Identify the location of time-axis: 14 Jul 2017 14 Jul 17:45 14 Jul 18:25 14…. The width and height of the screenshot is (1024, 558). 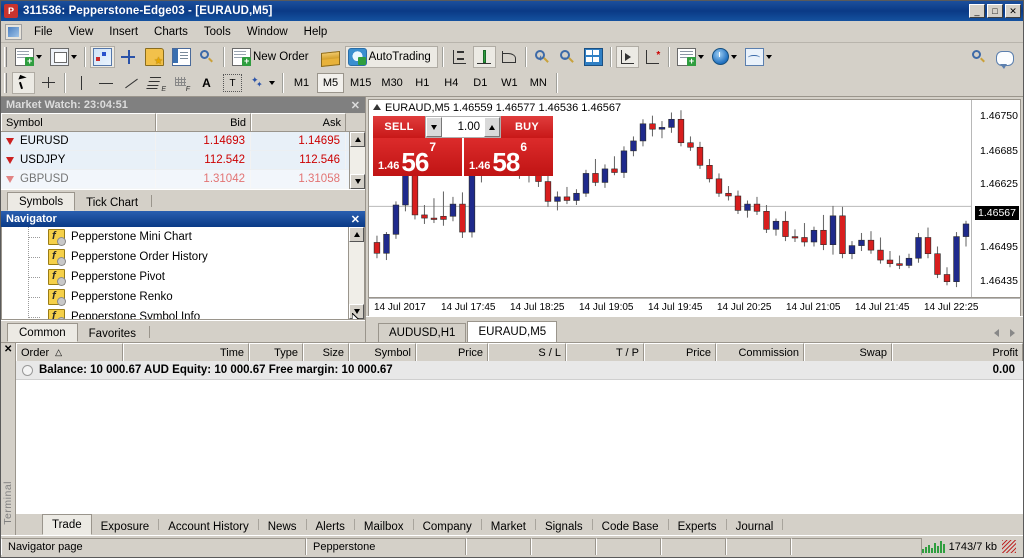
(694, 307).